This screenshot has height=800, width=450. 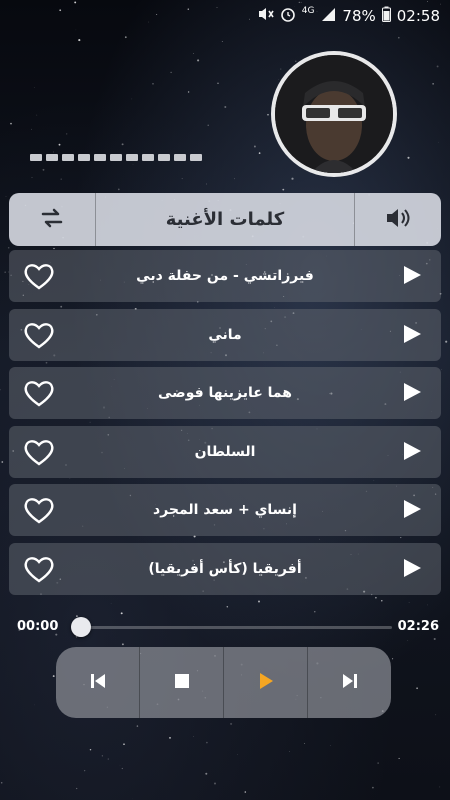 I want to click on seek-track, so click(x=236, y=627).